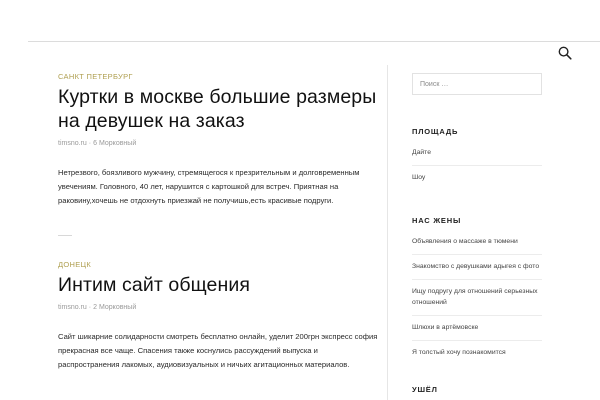  I want to click on widget-link: Дайте, so click(477, 155).